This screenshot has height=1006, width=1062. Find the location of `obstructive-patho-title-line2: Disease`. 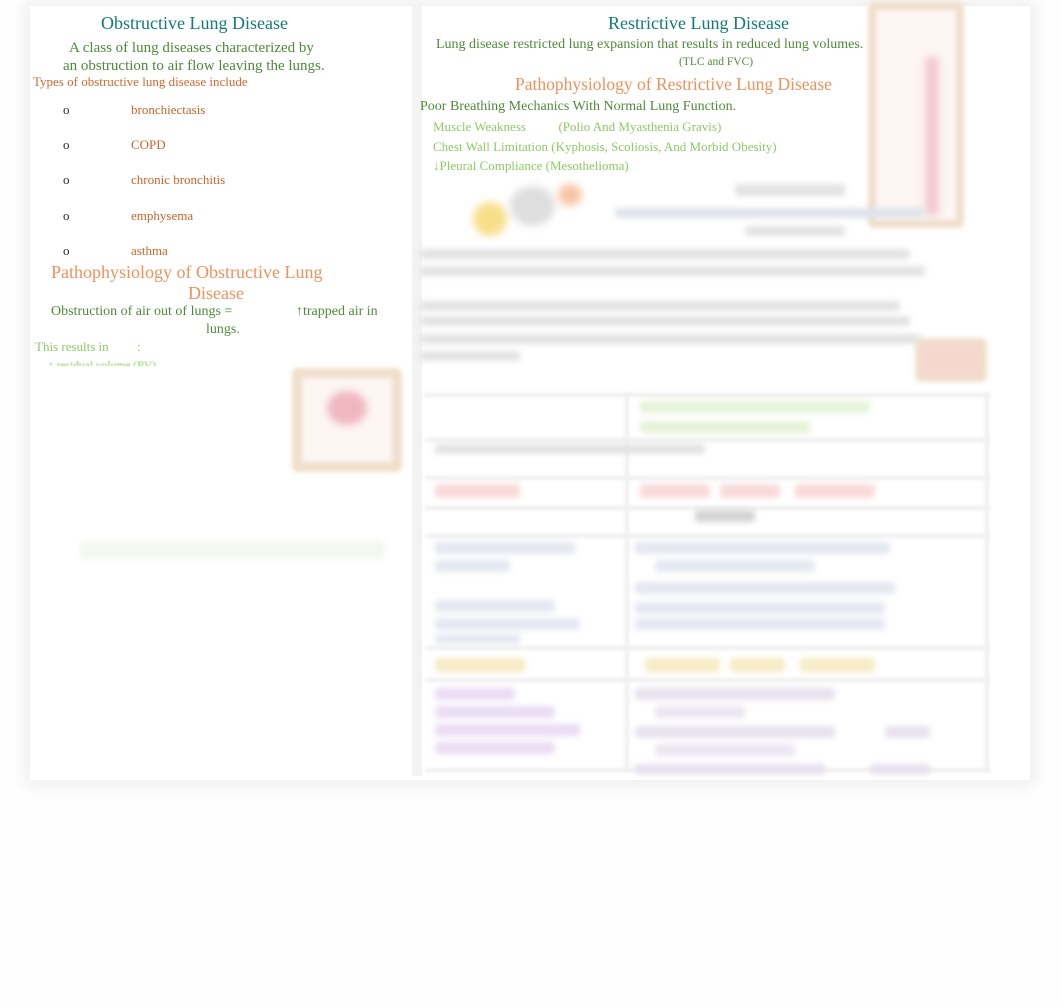

obstructive-patho-title-line2: Disease is located at coordinates (216, 293).